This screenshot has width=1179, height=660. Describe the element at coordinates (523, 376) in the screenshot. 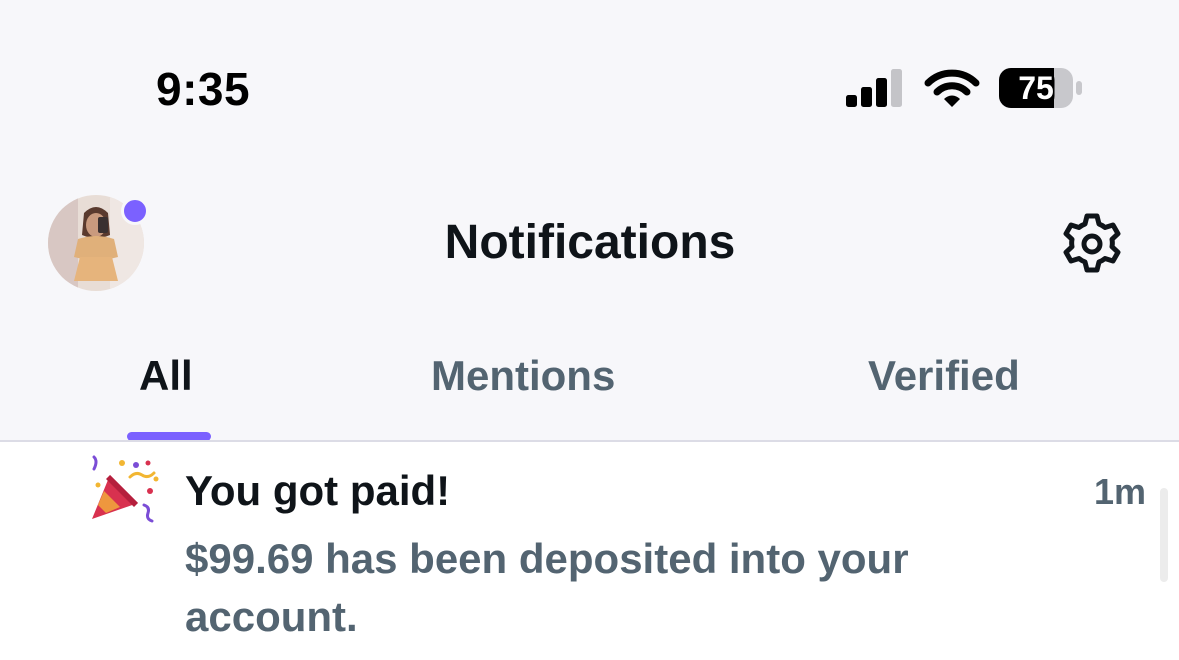

I see `tab-mentions: Mentions` at that location.